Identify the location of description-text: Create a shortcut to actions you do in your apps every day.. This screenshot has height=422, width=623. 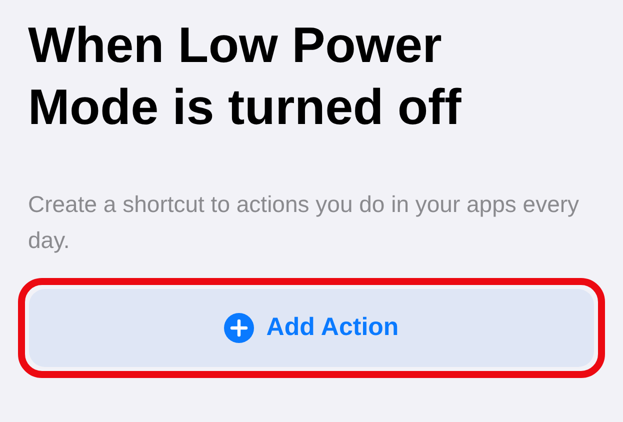
(304, 222).